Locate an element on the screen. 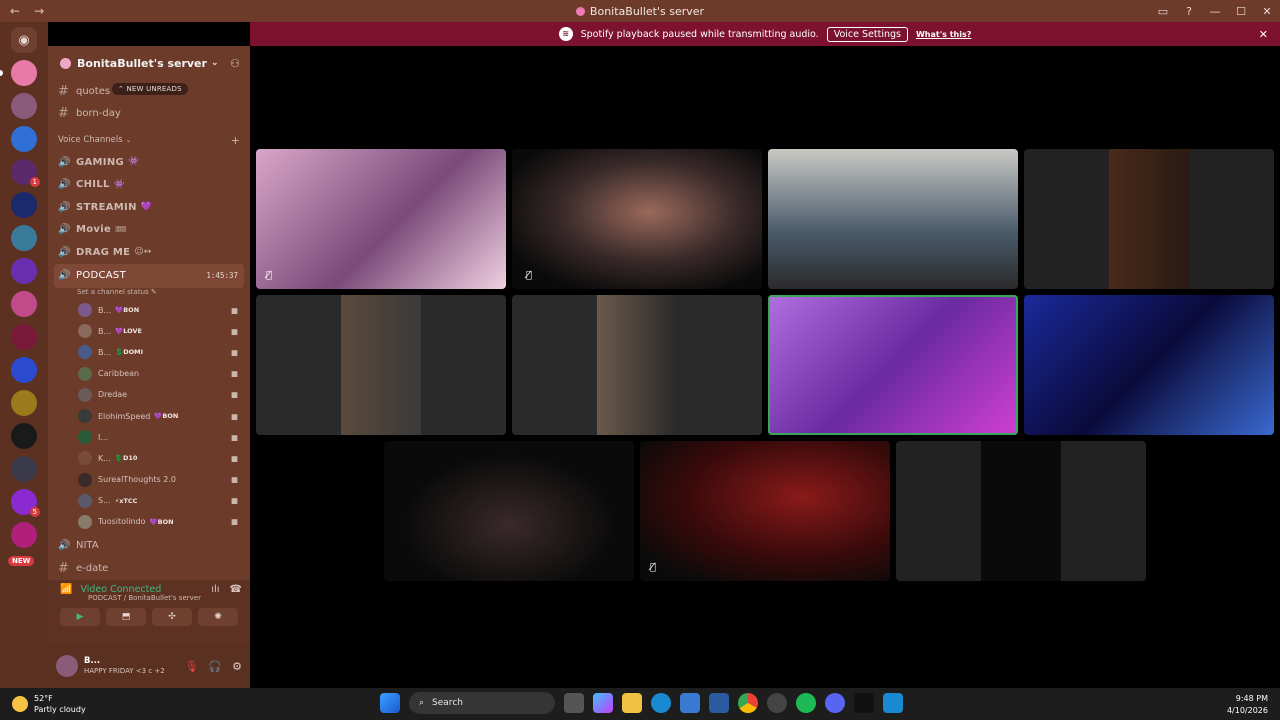  server-header: BonitaBullet's server ⌄ ⚇ is located at coordinates (149, 63).